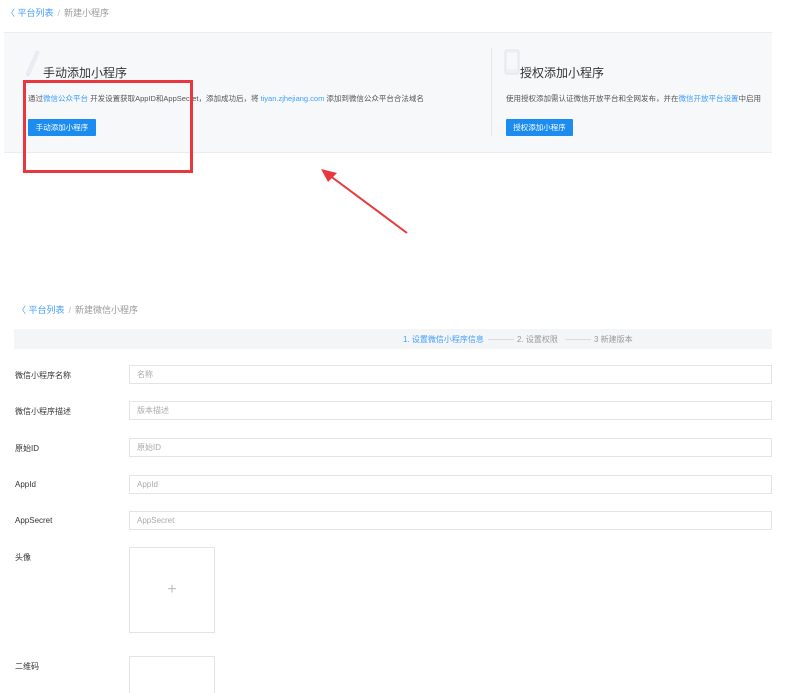 Image resolution: width=797 pixels, height=693 pixels. Describe the element at coordinates (27, 666) in the screenshot. I see `qrcode-label: 二维码` at that location.